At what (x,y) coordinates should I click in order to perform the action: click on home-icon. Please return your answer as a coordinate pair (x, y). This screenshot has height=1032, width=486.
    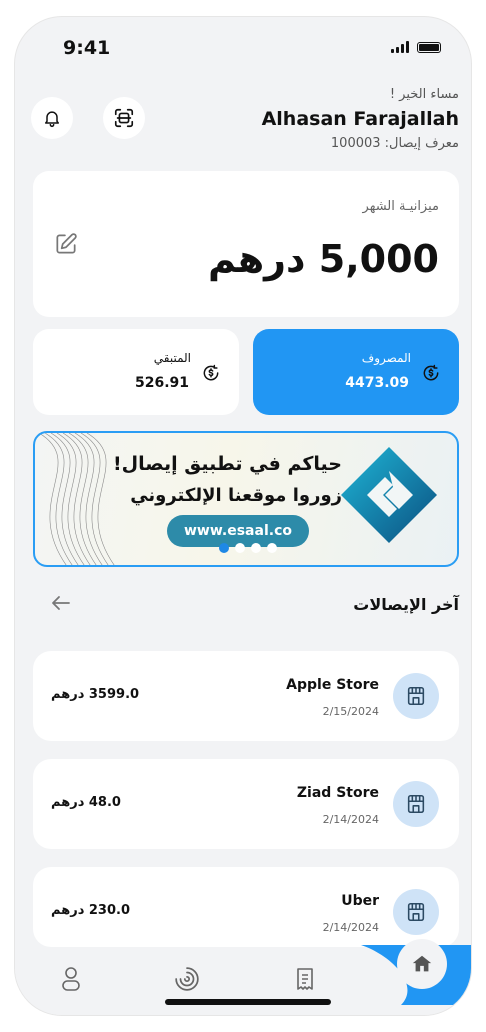
    Looking at the image, I should click on (422, 963).